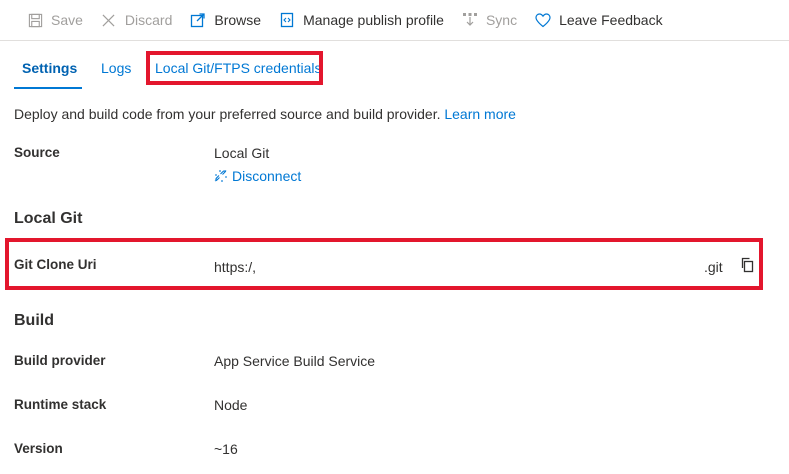 This screenshot has width=789, height=474. I want to click on heart-icon, so click(543, 20).